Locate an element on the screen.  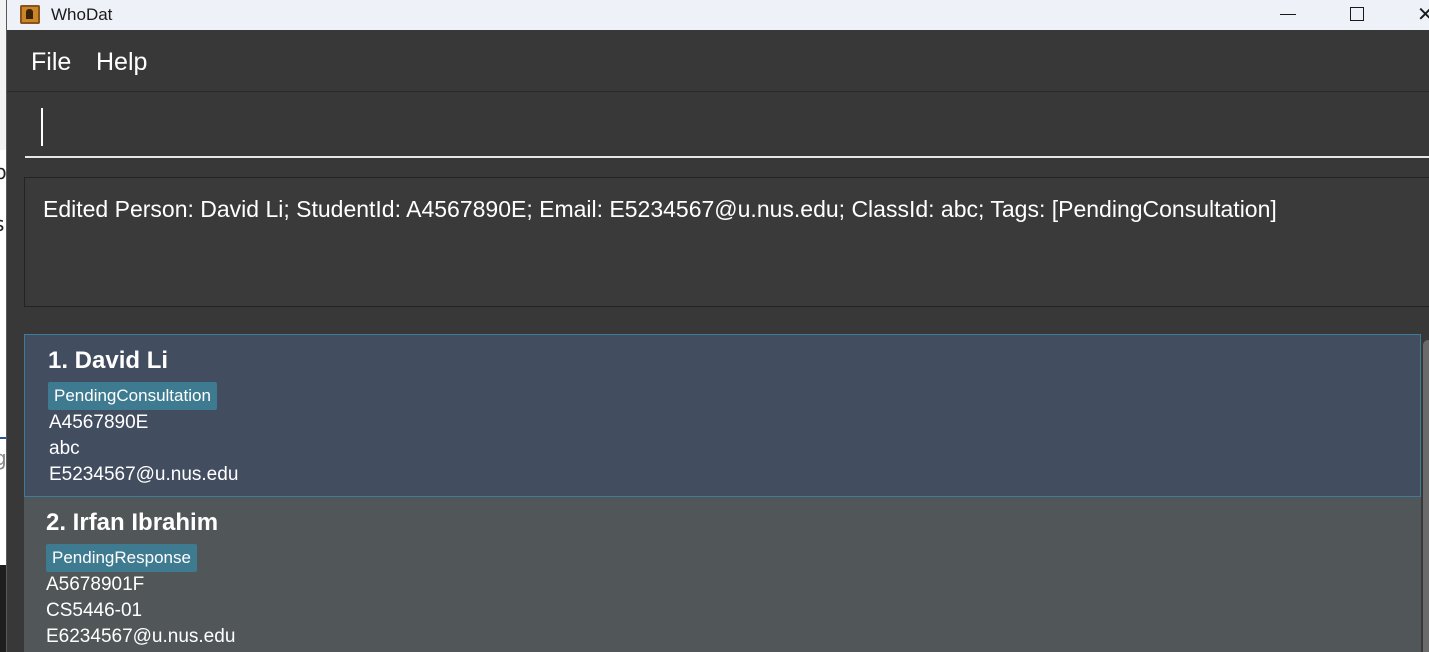
menu-bar: File Help is located at coordinates (718, 64).